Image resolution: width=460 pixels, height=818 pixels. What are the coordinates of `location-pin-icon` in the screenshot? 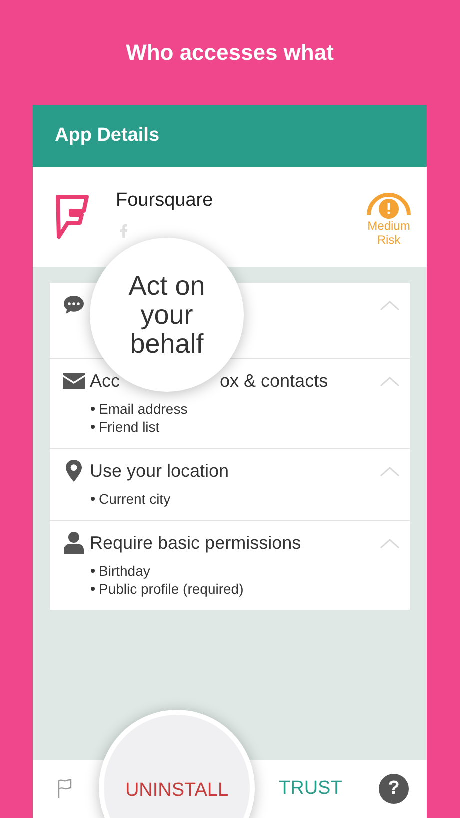 It's located at (74, 471).